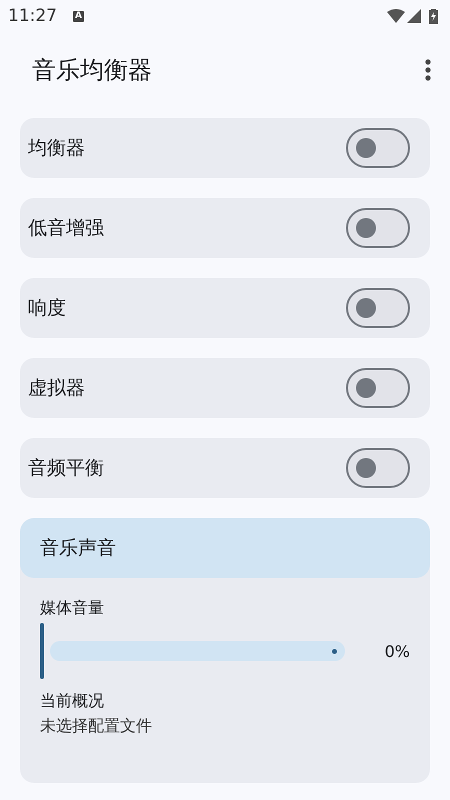  What do you see at coordinates (42, 651) in the screenshot?
I see `slider-thumb` at bounding box center [42, 651].